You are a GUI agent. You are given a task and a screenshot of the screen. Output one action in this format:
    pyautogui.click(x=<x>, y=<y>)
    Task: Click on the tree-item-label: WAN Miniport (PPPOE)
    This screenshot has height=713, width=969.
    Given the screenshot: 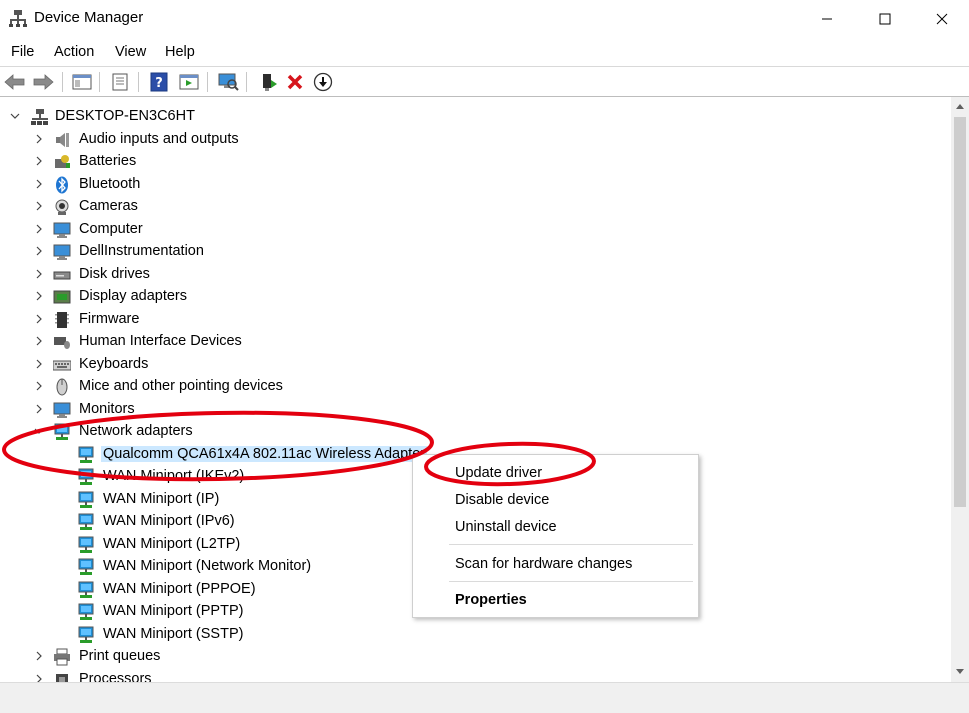 What is the action you would take?
    pyautogui.click(x=179, y=588)
    